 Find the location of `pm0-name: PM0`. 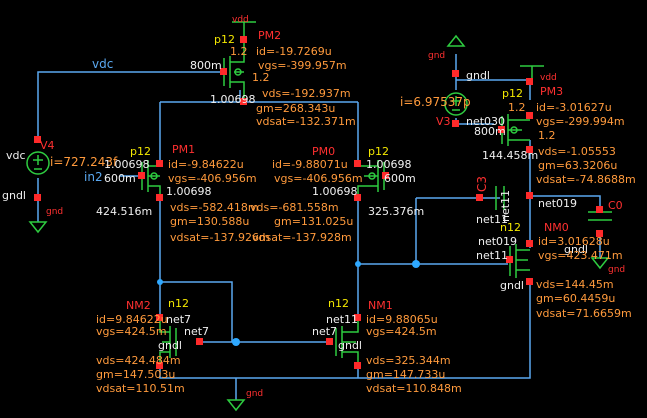

pm0-name: PM0 is located at coordinates (323, 151).